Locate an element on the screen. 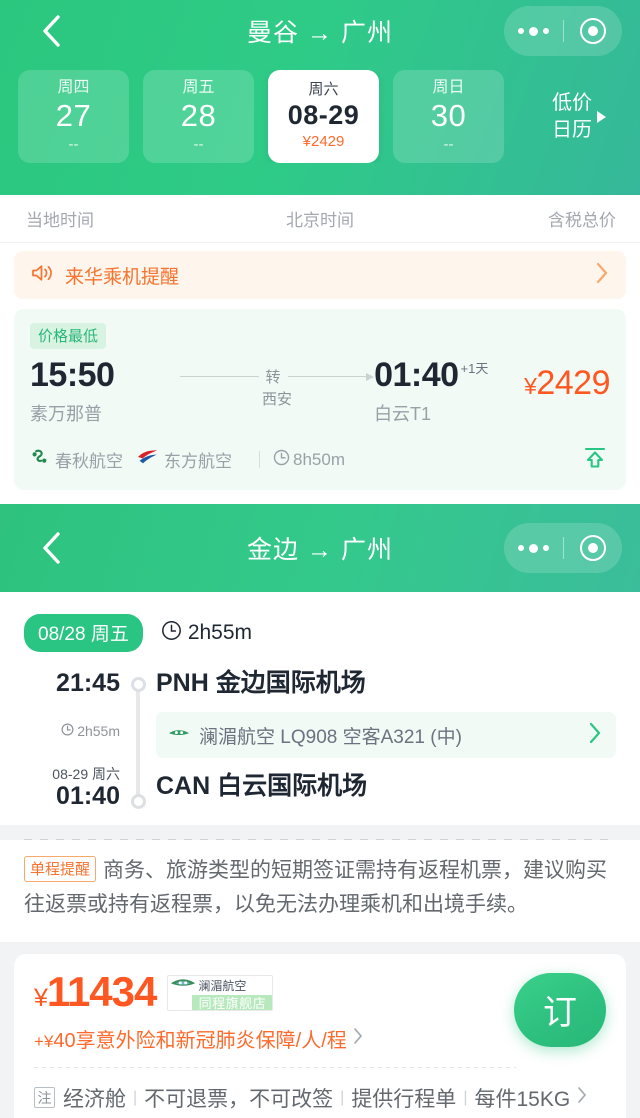 This screenshot has width=640, height=1118. meta-divider is located at coordinates (259, 460).